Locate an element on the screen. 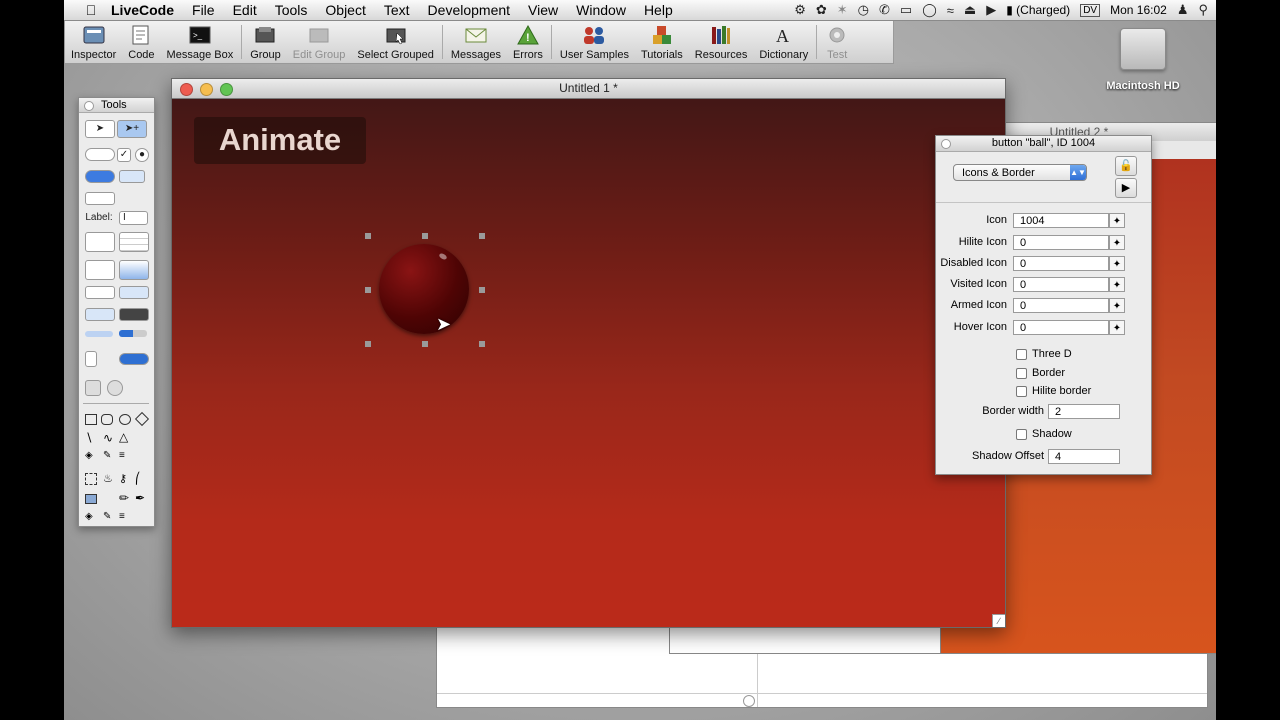 The width and height of the screenshot is (1280, 720). three-d-checkbox: Three D is located at coordinates (1044, 354).